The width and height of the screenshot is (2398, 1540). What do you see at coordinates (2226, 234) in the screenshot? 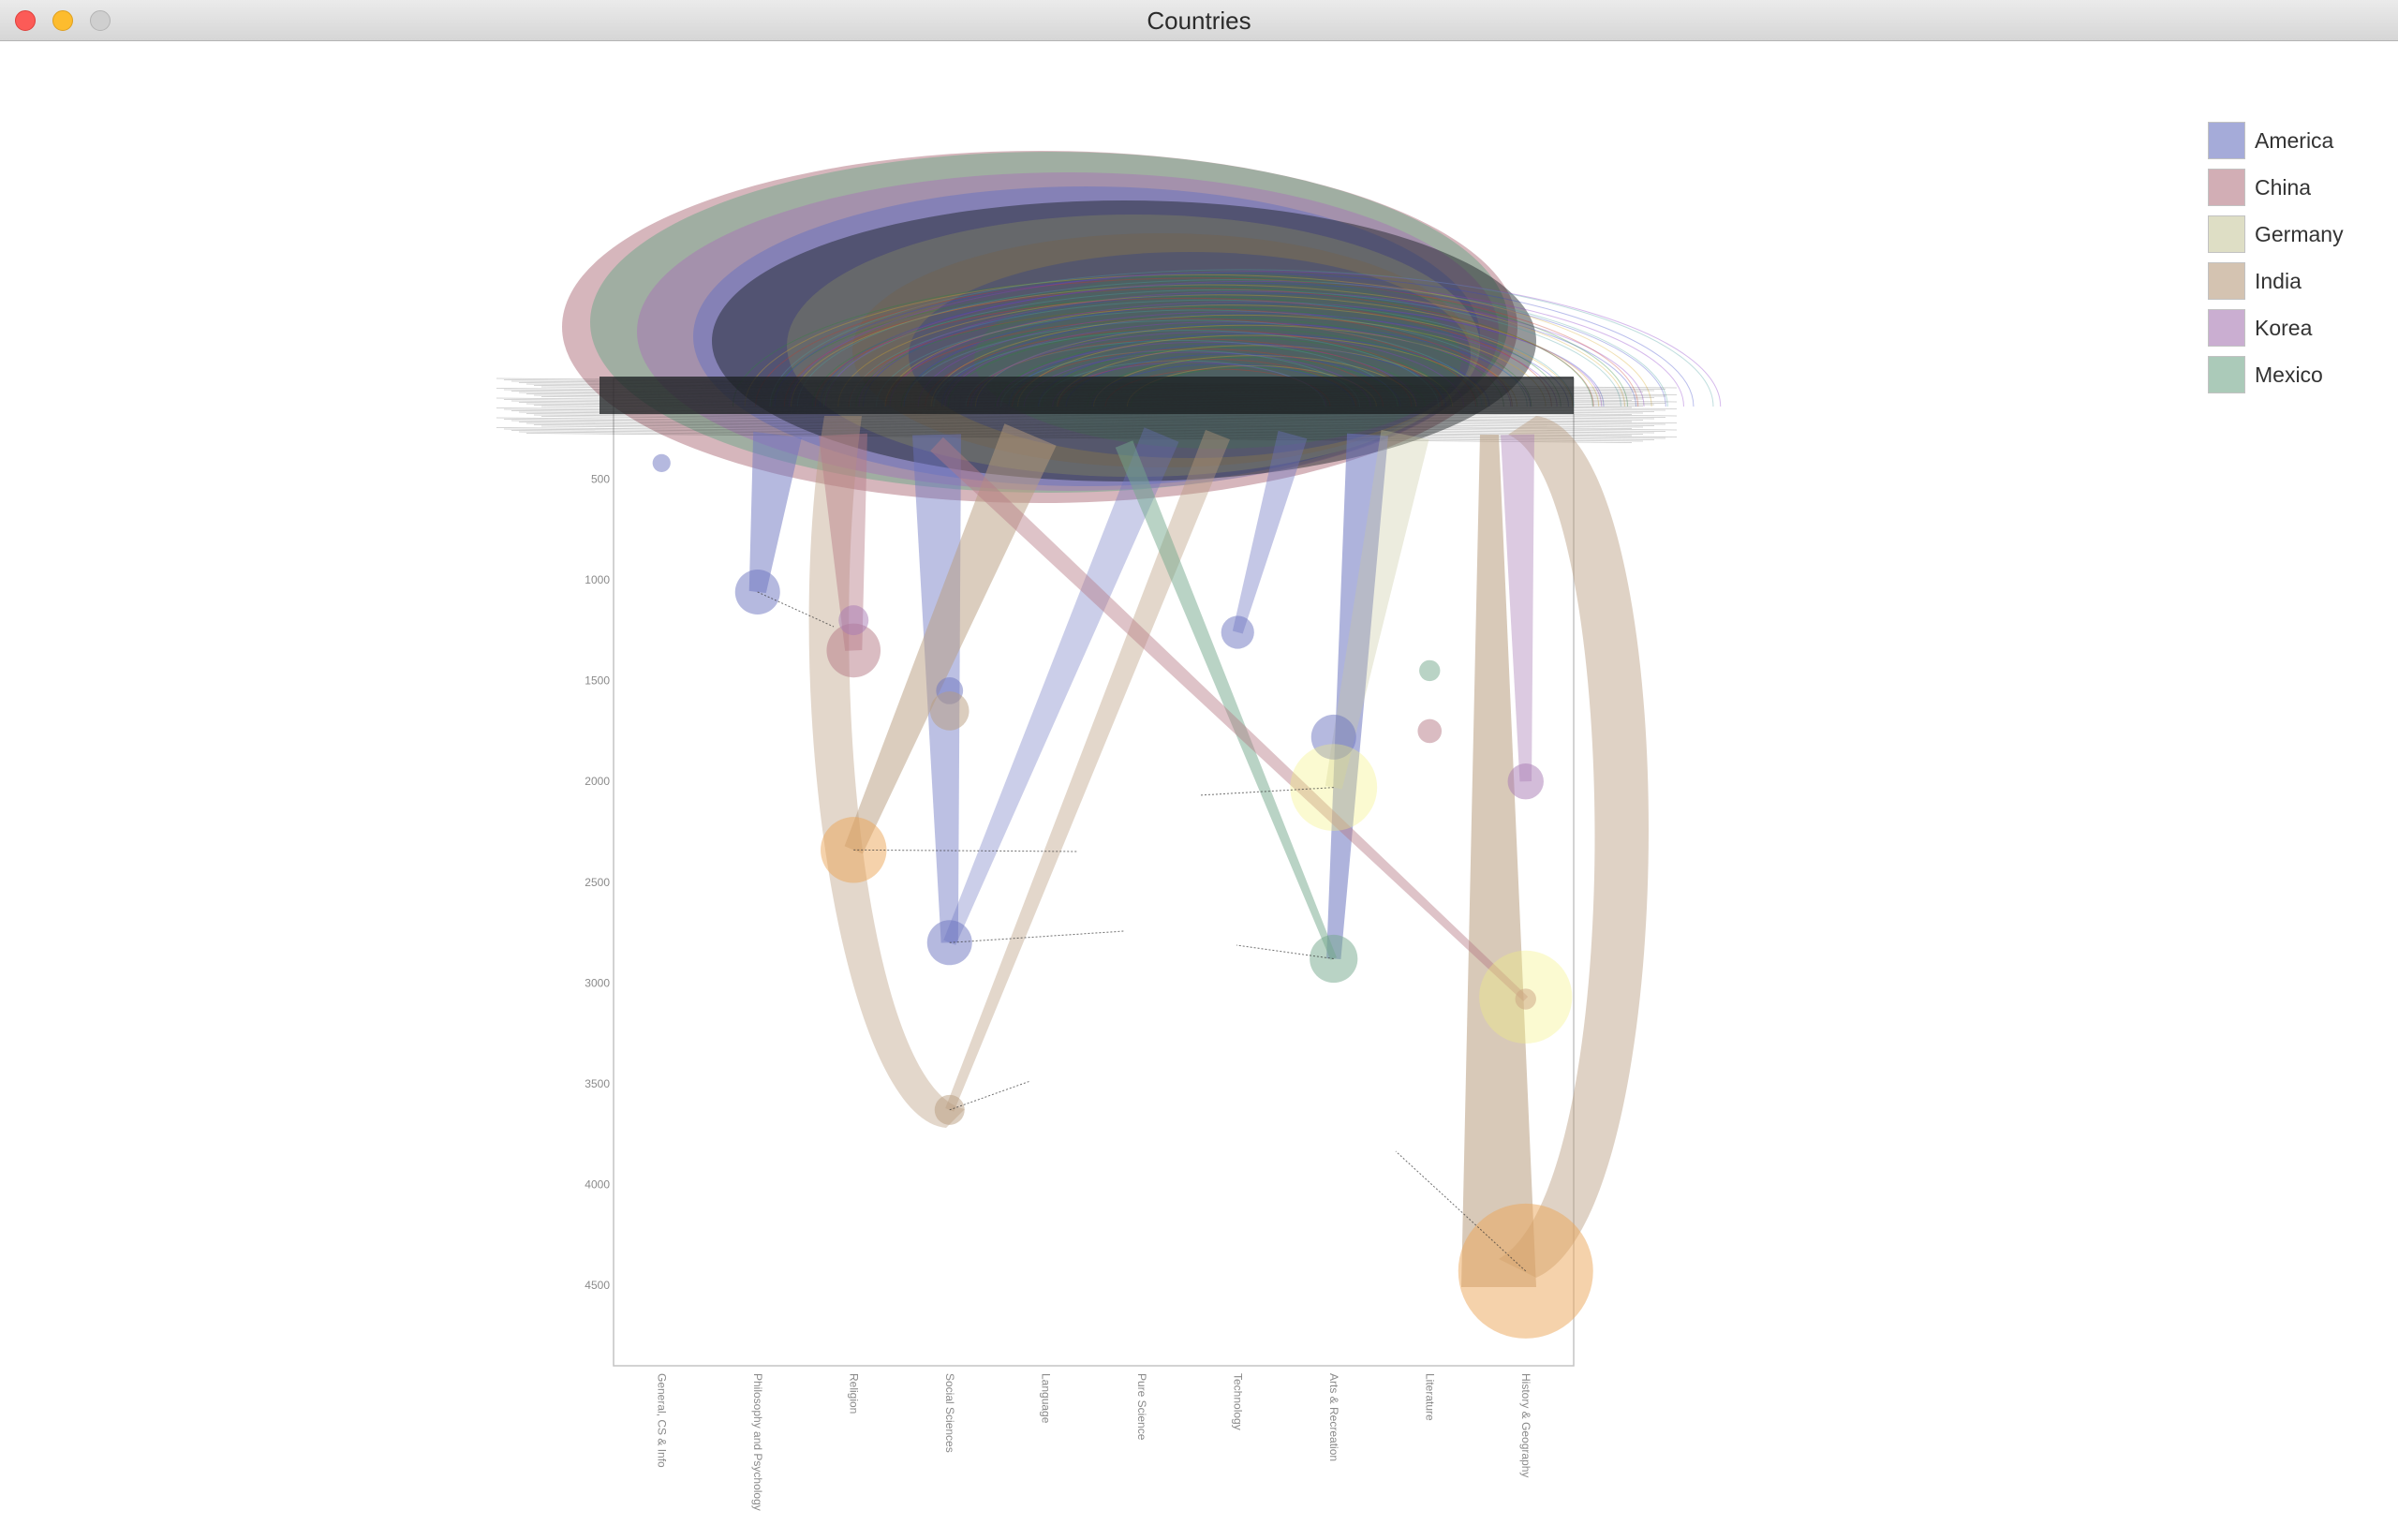
I see `legend-swatch-germany` at bounding box center [2226, 234].